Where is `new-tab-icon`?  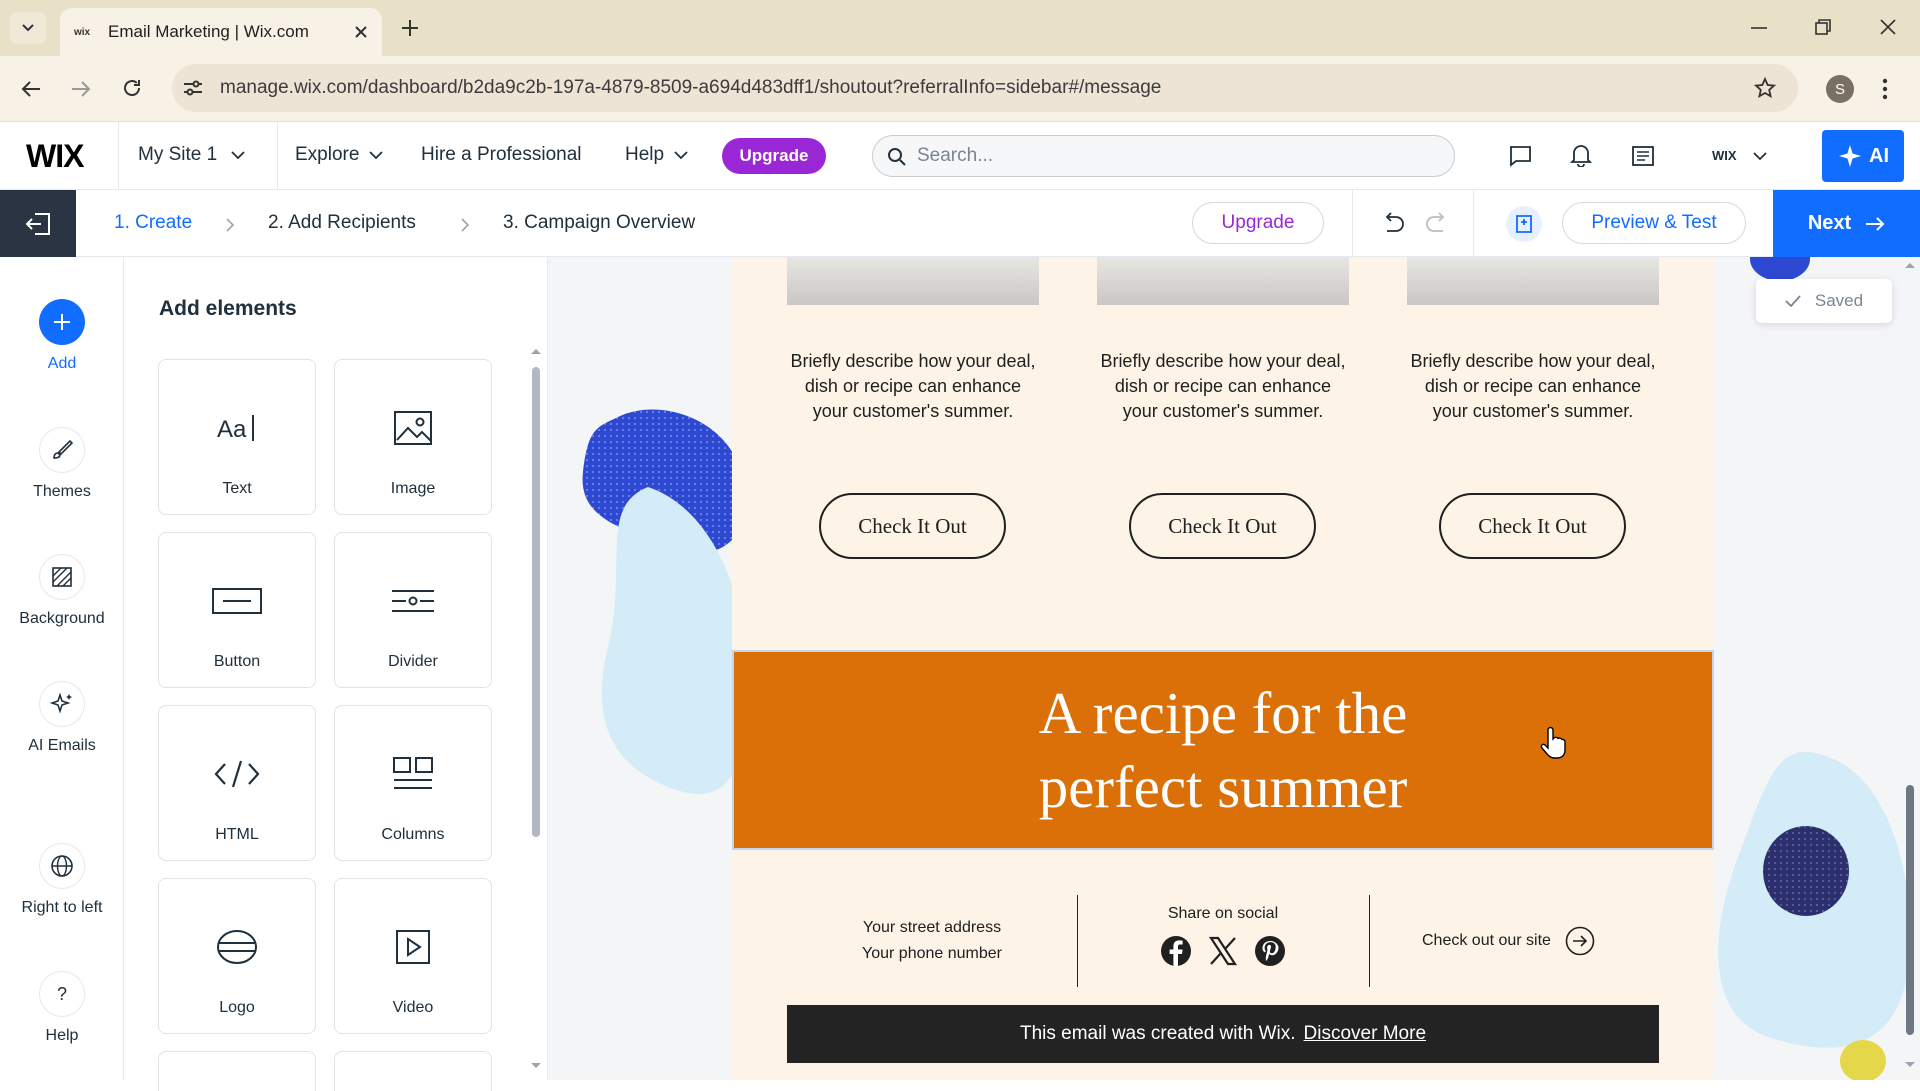 new-tab-icon is located at coordinates (410, 28).